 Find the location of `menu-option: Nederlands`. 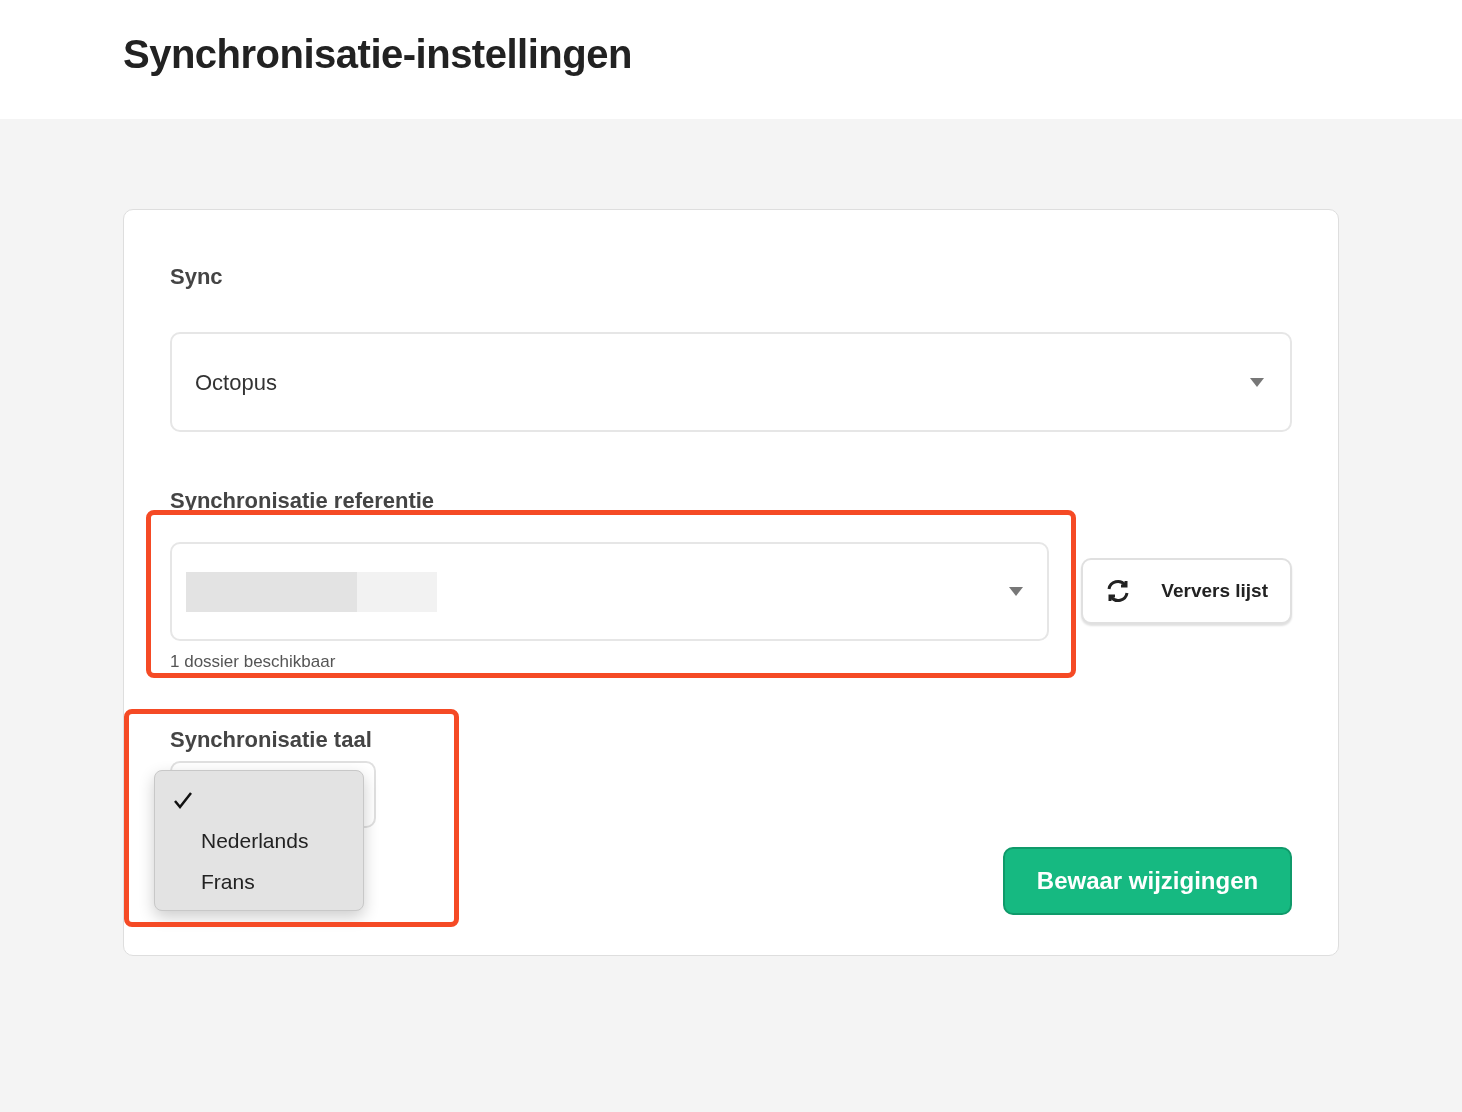

menu-option: Nederlands is located at coordinates (259, 840).